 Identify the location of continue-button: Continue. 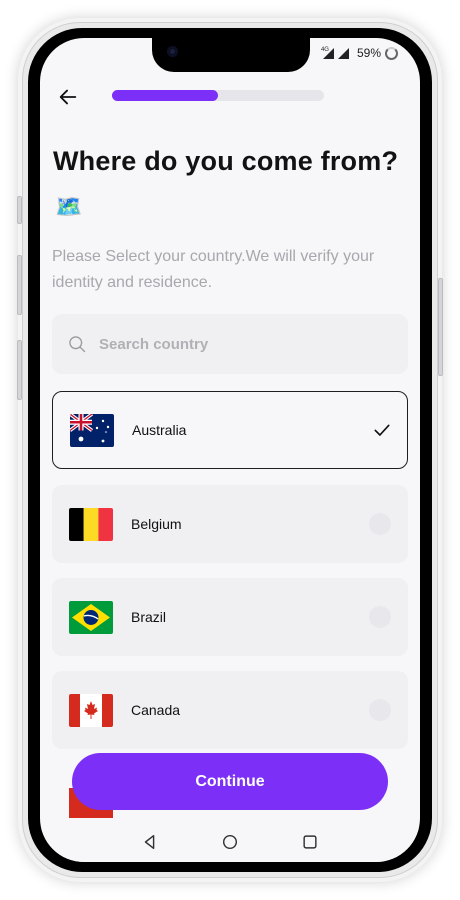
(230, 781).